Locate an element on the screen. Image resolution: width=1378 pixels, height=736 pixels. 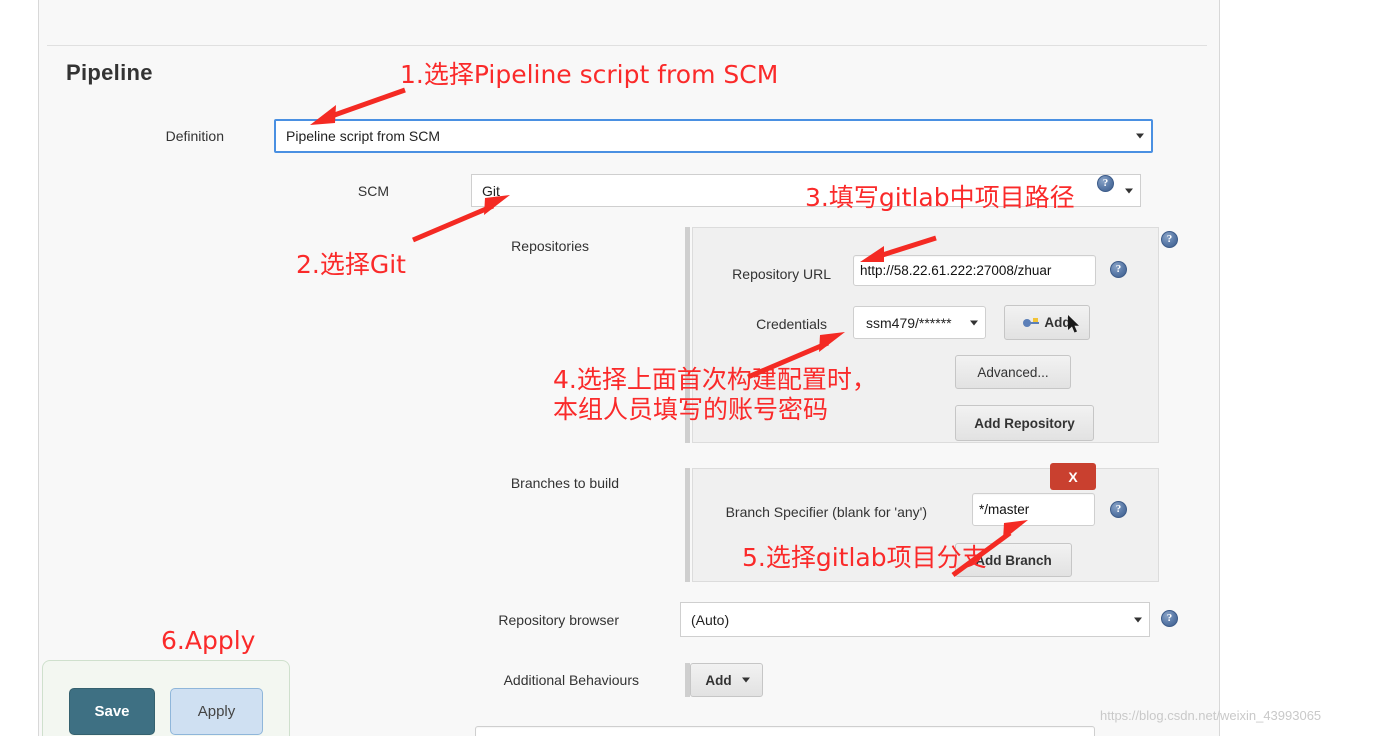
add-branch-button: Add Branch is located at coordinates (1013, 560).